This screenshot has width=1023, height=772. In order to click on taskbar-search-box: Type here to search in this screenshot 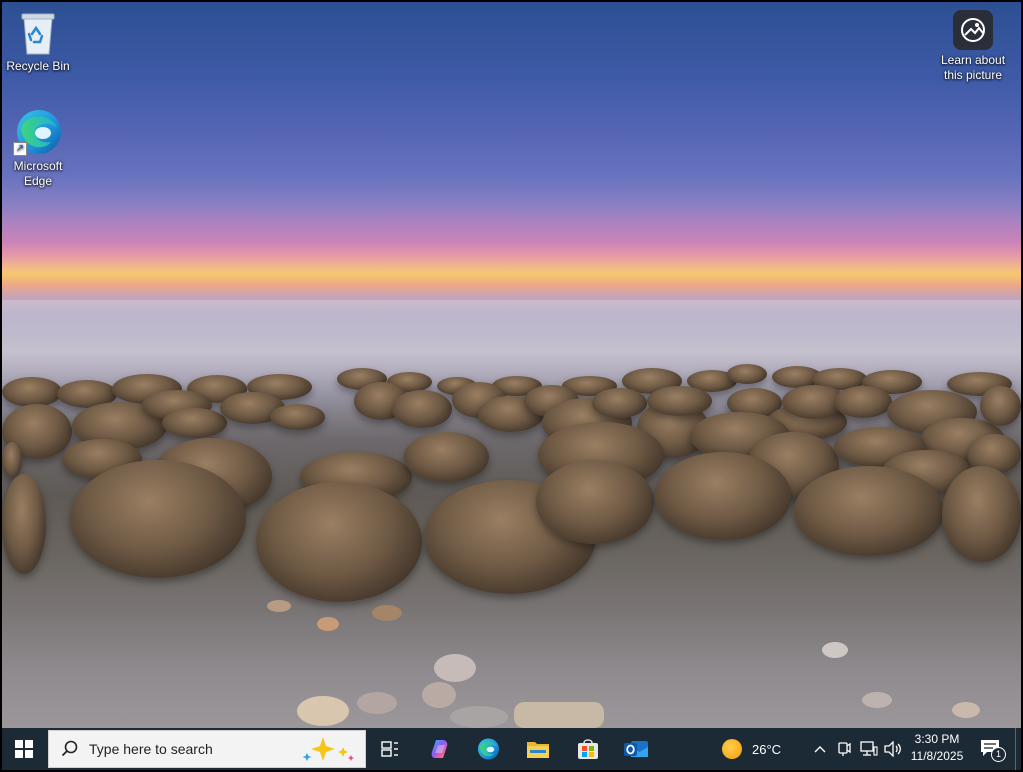, I will do `click(207, 749)`.